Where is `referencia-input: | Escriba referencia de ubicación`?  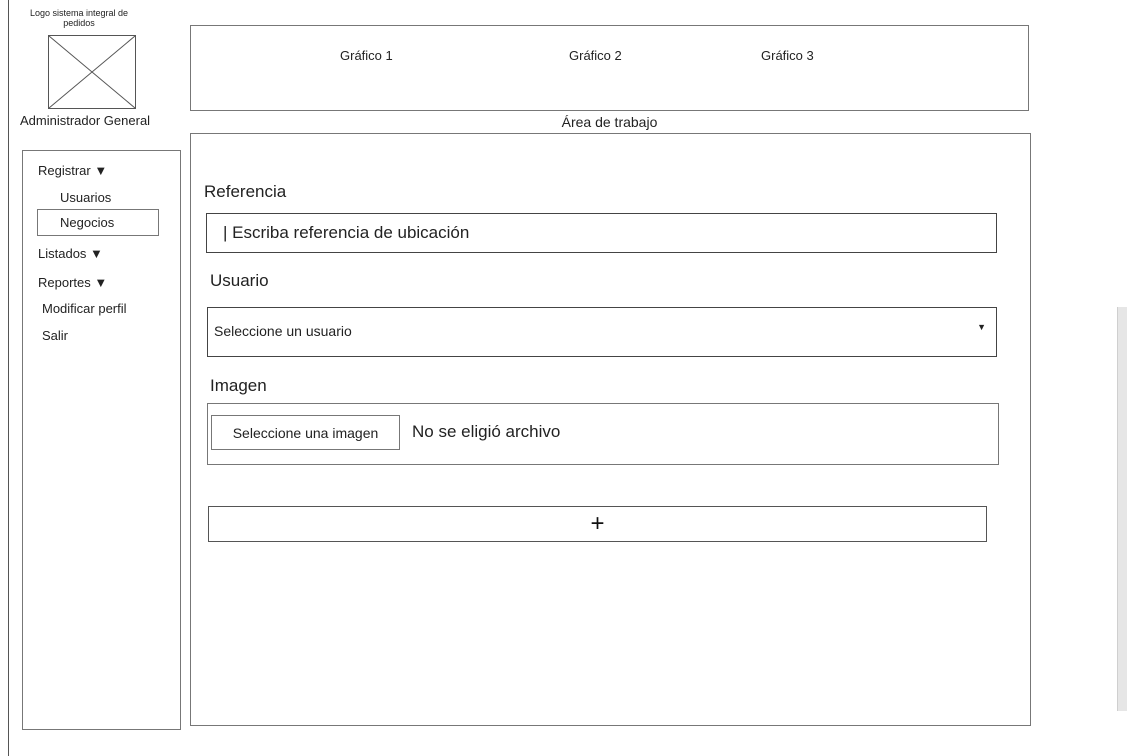
referencia-input: | Escriba referencia de ubicación is located at coordinates (601, 233).